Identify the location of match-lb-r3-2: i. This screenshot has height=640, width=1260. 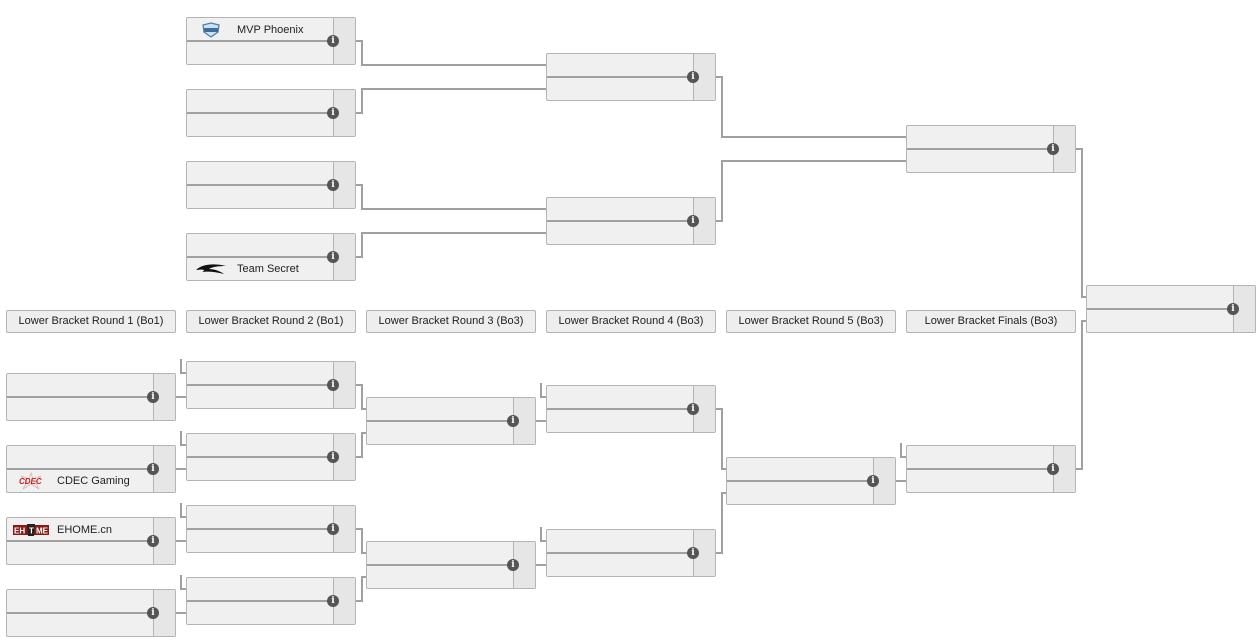
(451, 565).